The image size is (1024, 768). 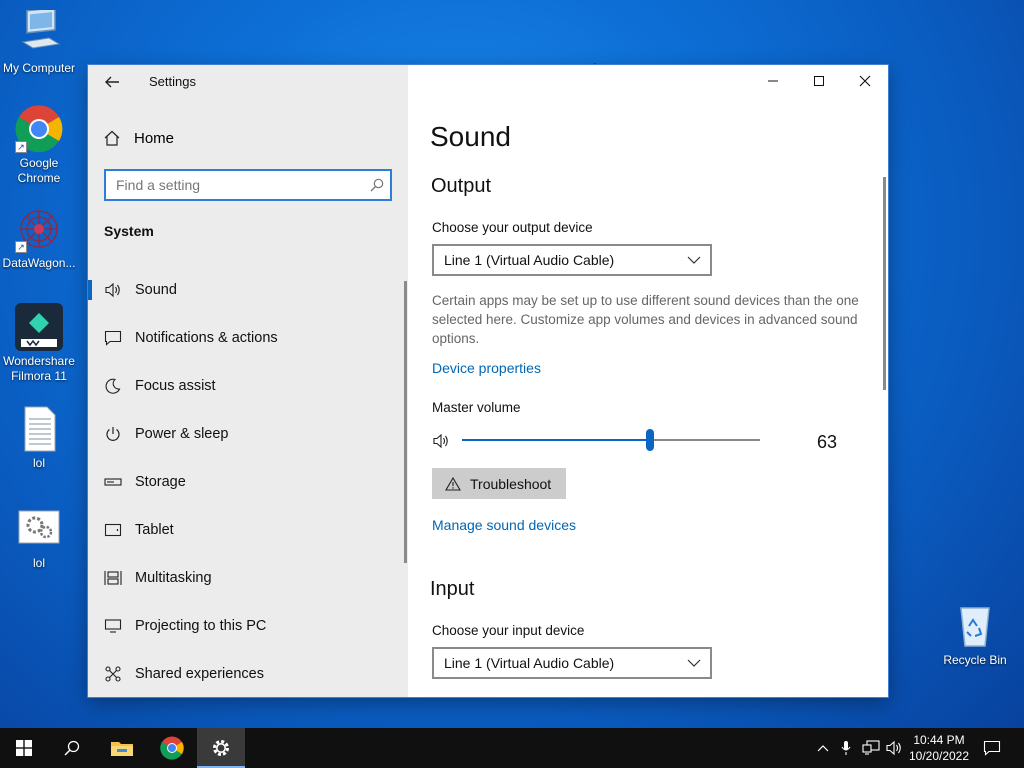 What do you see at coordinates (248, 434) in the screenshot?
I see `nav-item-power-sleep: Power & sleep` at bounding box center [248, 434].